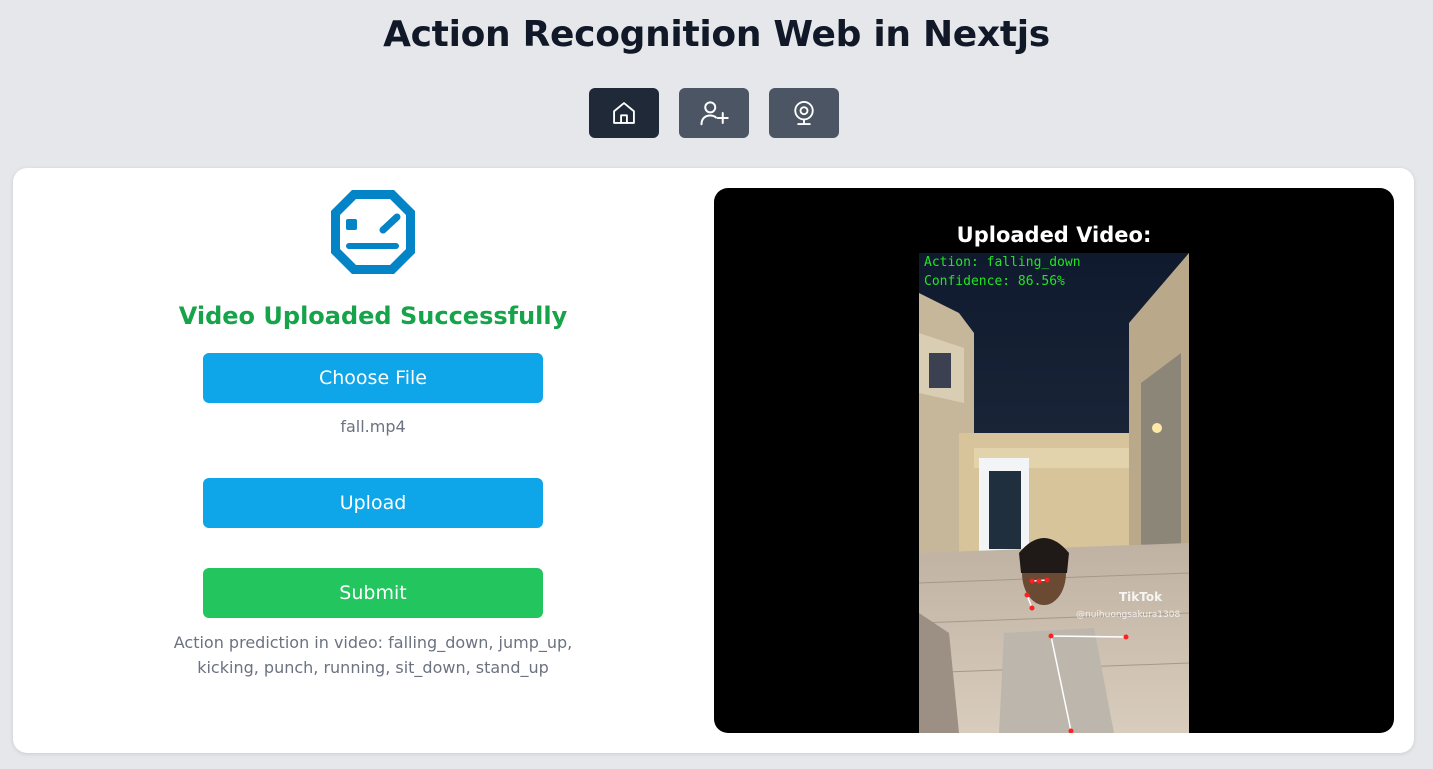 This screenshot has height=769, width=1433. I want to click on nav-webcam-button, so click(804, 113).